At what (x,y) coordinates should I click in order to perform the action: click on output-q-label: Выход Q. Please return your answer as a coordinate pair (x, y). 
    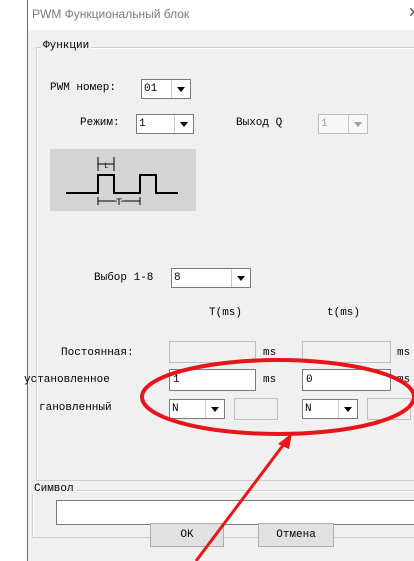
    Looking at the image, I should click on (259, 123).